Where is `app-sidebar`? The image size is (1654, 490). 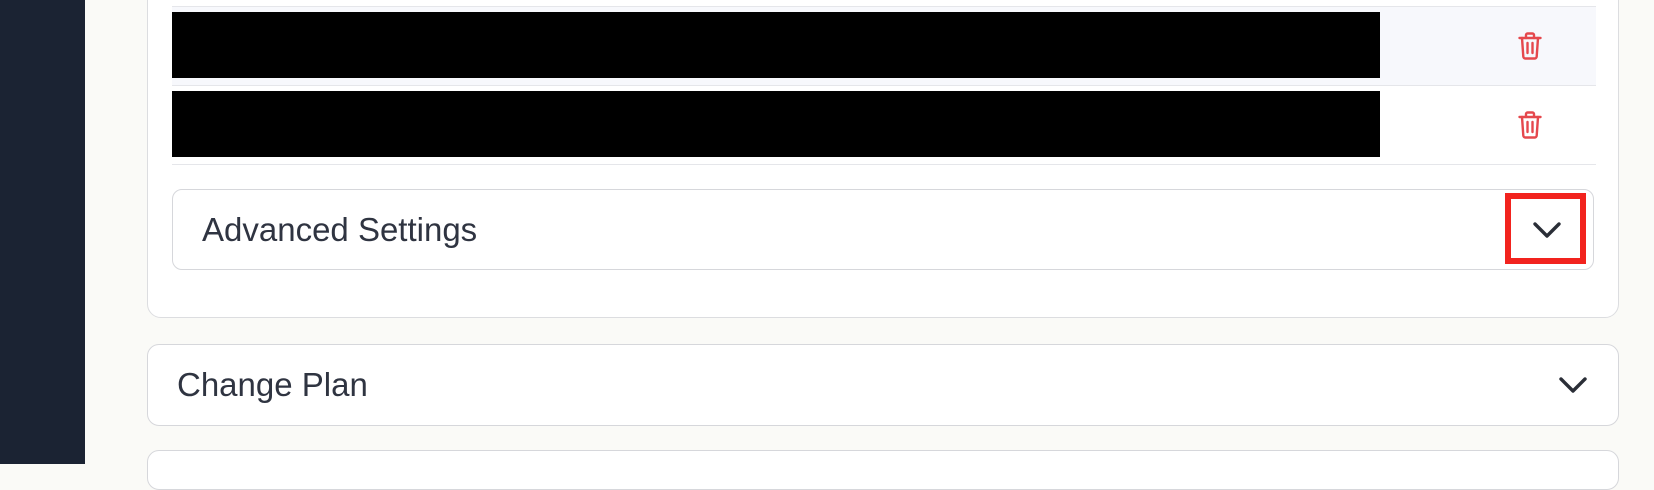 app-sidebar is located at coordinates (42, 232).